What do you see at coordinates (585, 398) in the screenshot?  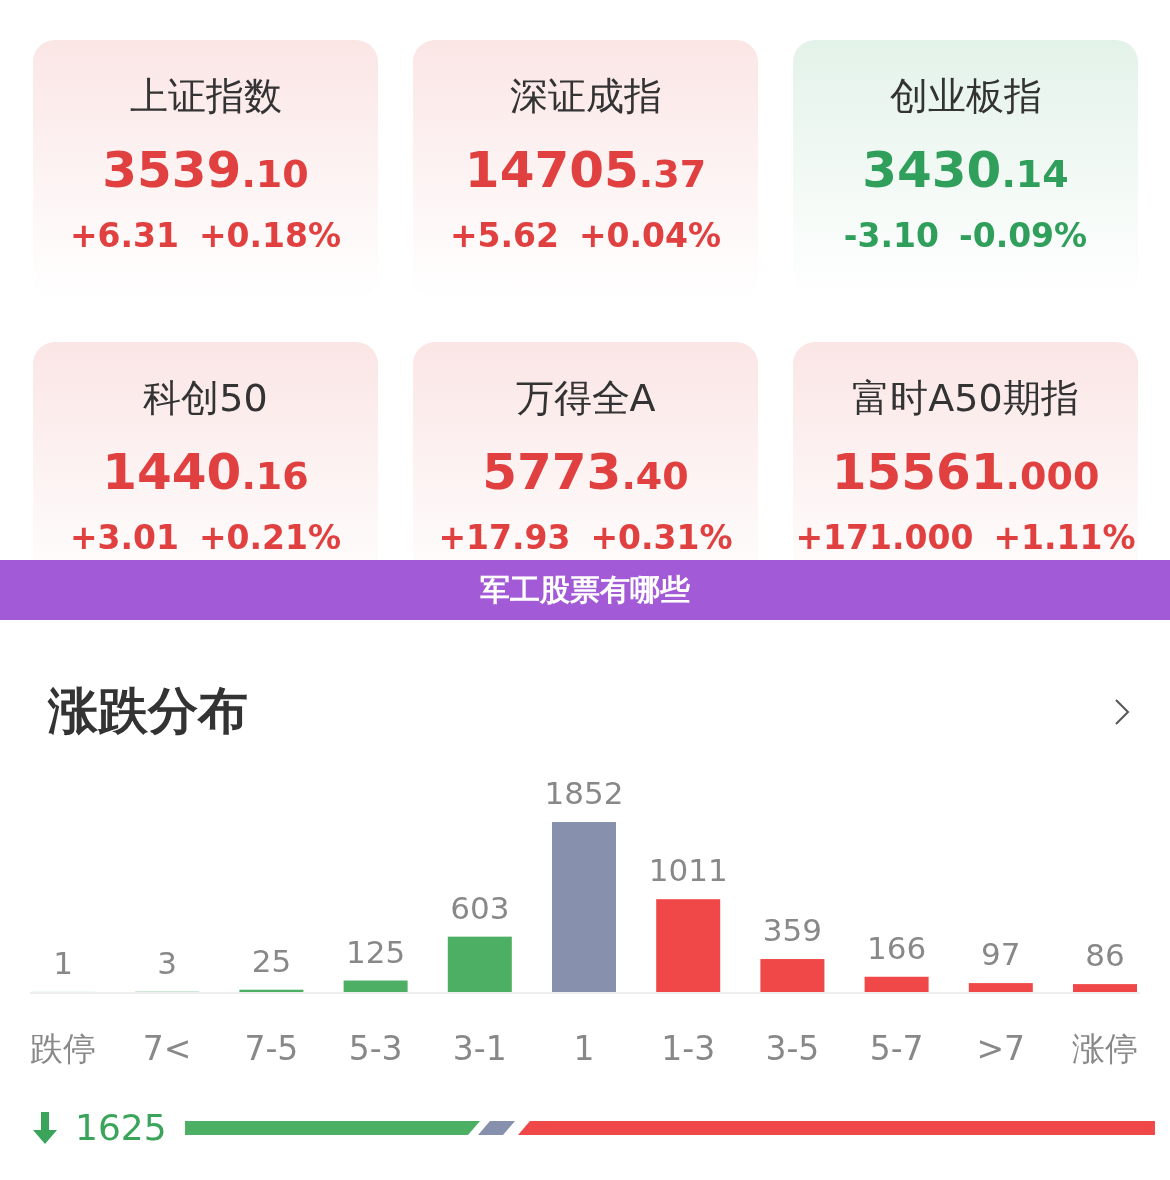 I see `index-name: 万得全A` at bounding box center [585, 398].